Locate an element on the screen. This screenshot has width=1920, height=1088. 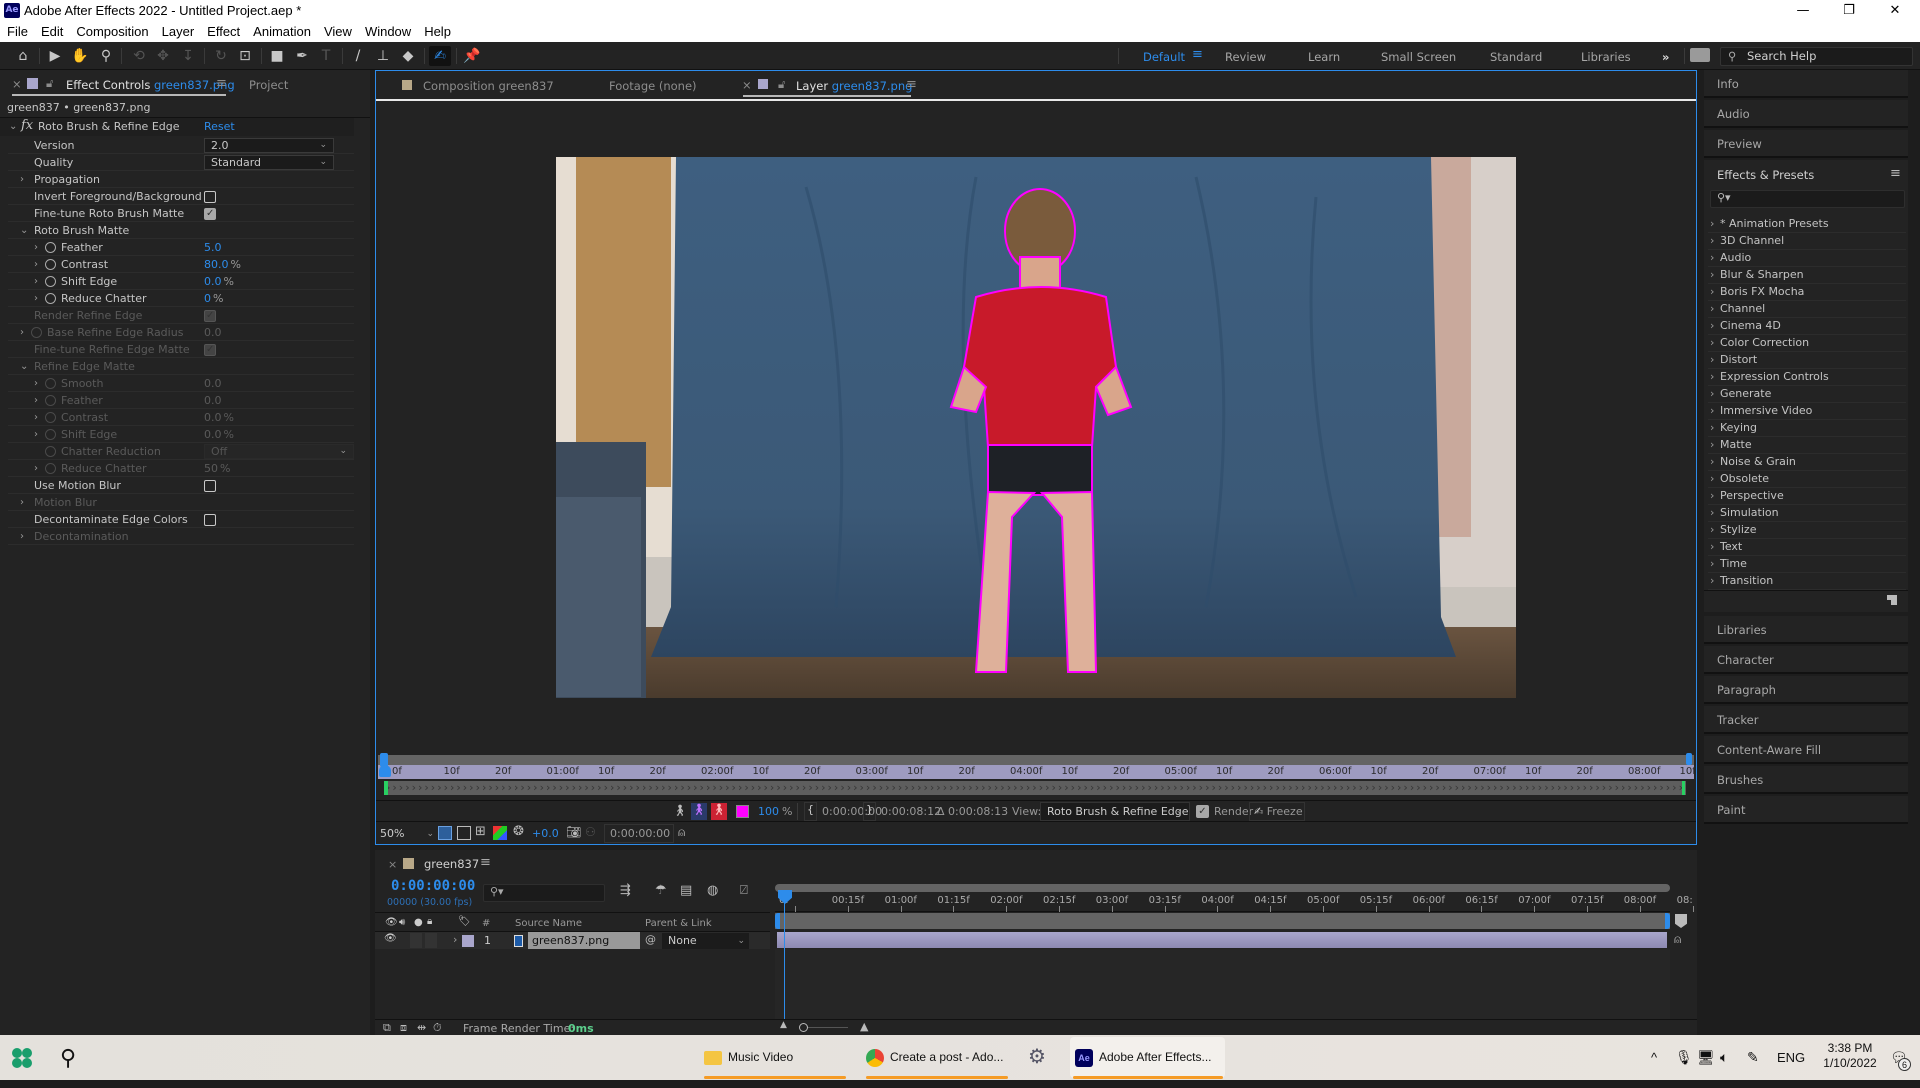
menu-animation: Animation is located at coordinates (281, 30).